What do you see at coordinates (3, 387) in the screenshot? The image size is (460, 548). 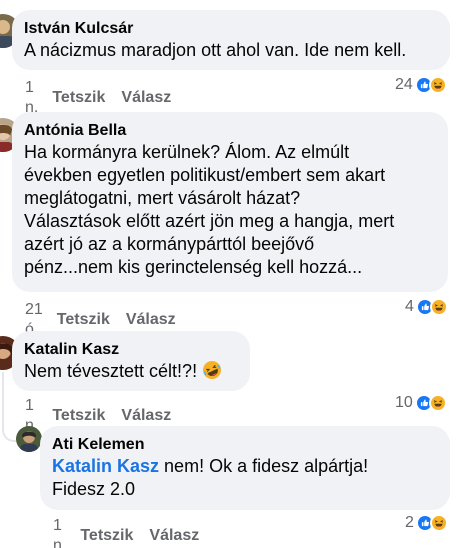 I see `thread-line` at bounding box center [3, 387].